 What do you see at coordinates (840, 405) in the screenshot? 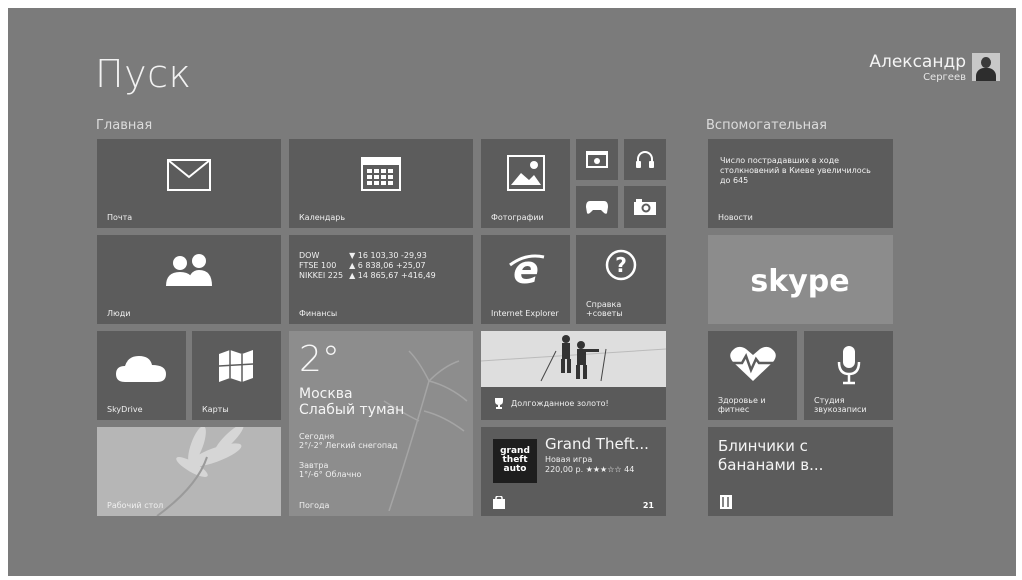
I see `tile-recorder-label: Студия звукозаписи` at bounding box center [840, 405].